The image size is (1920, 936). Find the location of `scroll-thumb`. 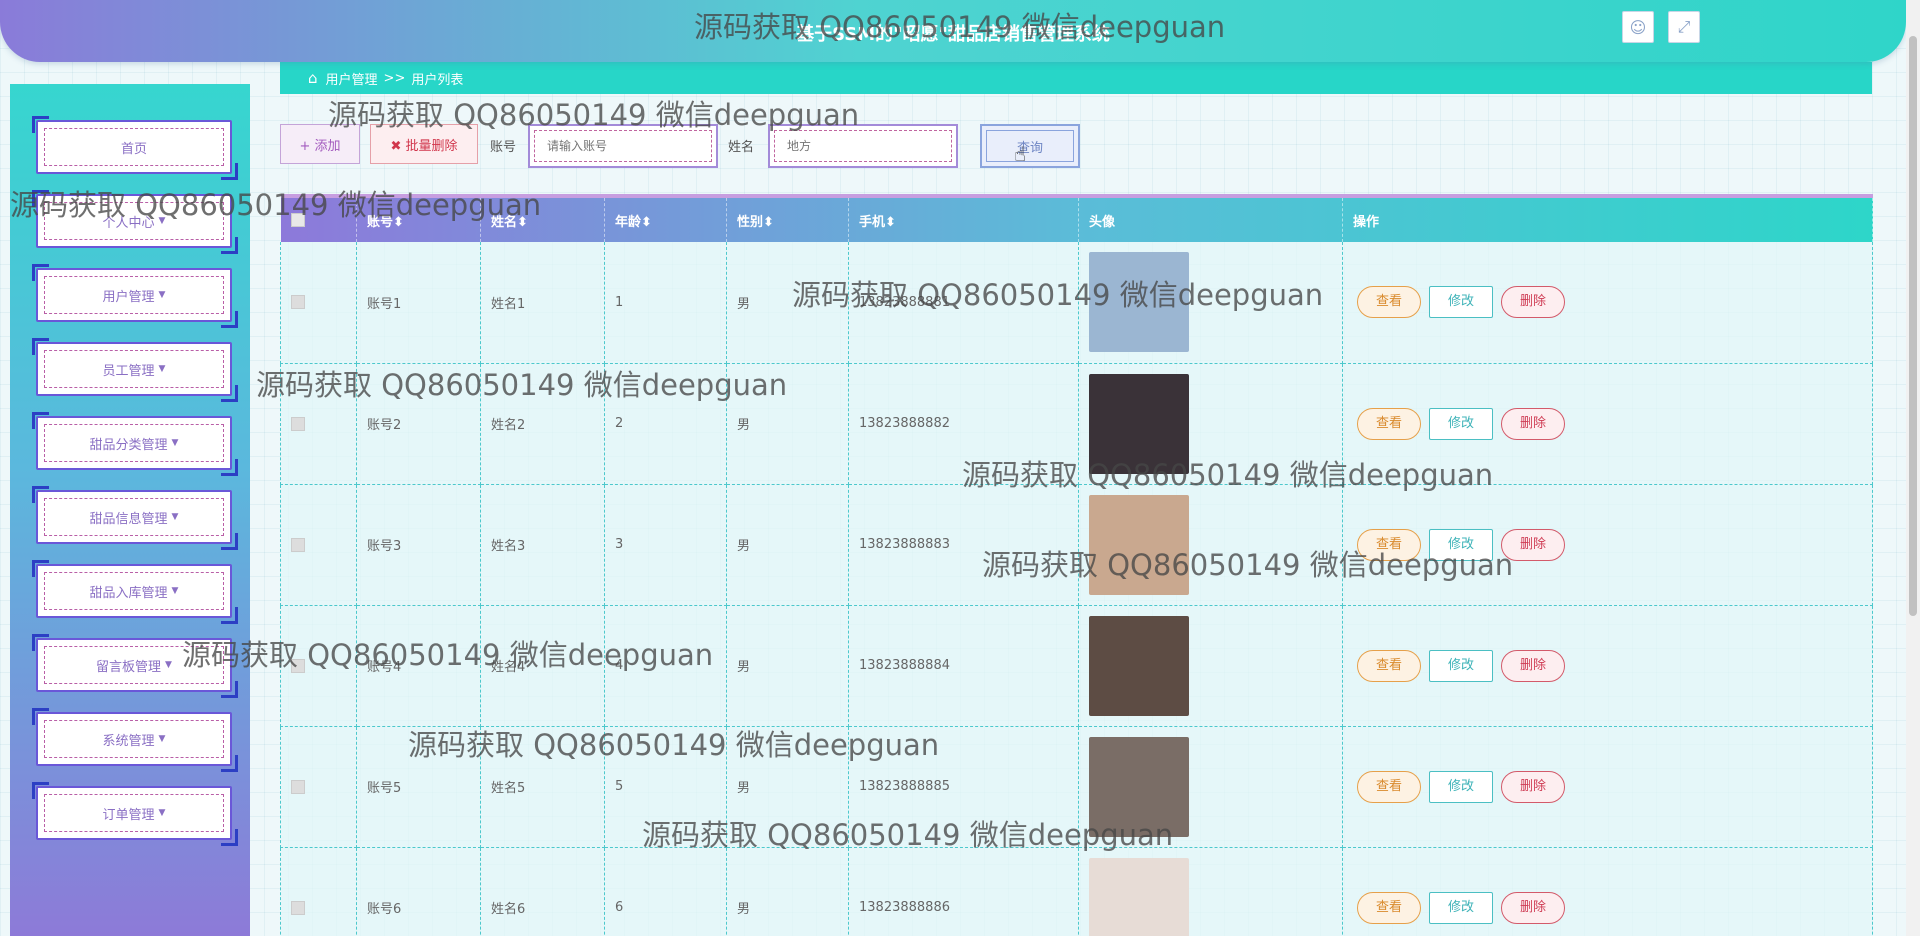

scroll-thumb is located at coordinates (1913, 326).